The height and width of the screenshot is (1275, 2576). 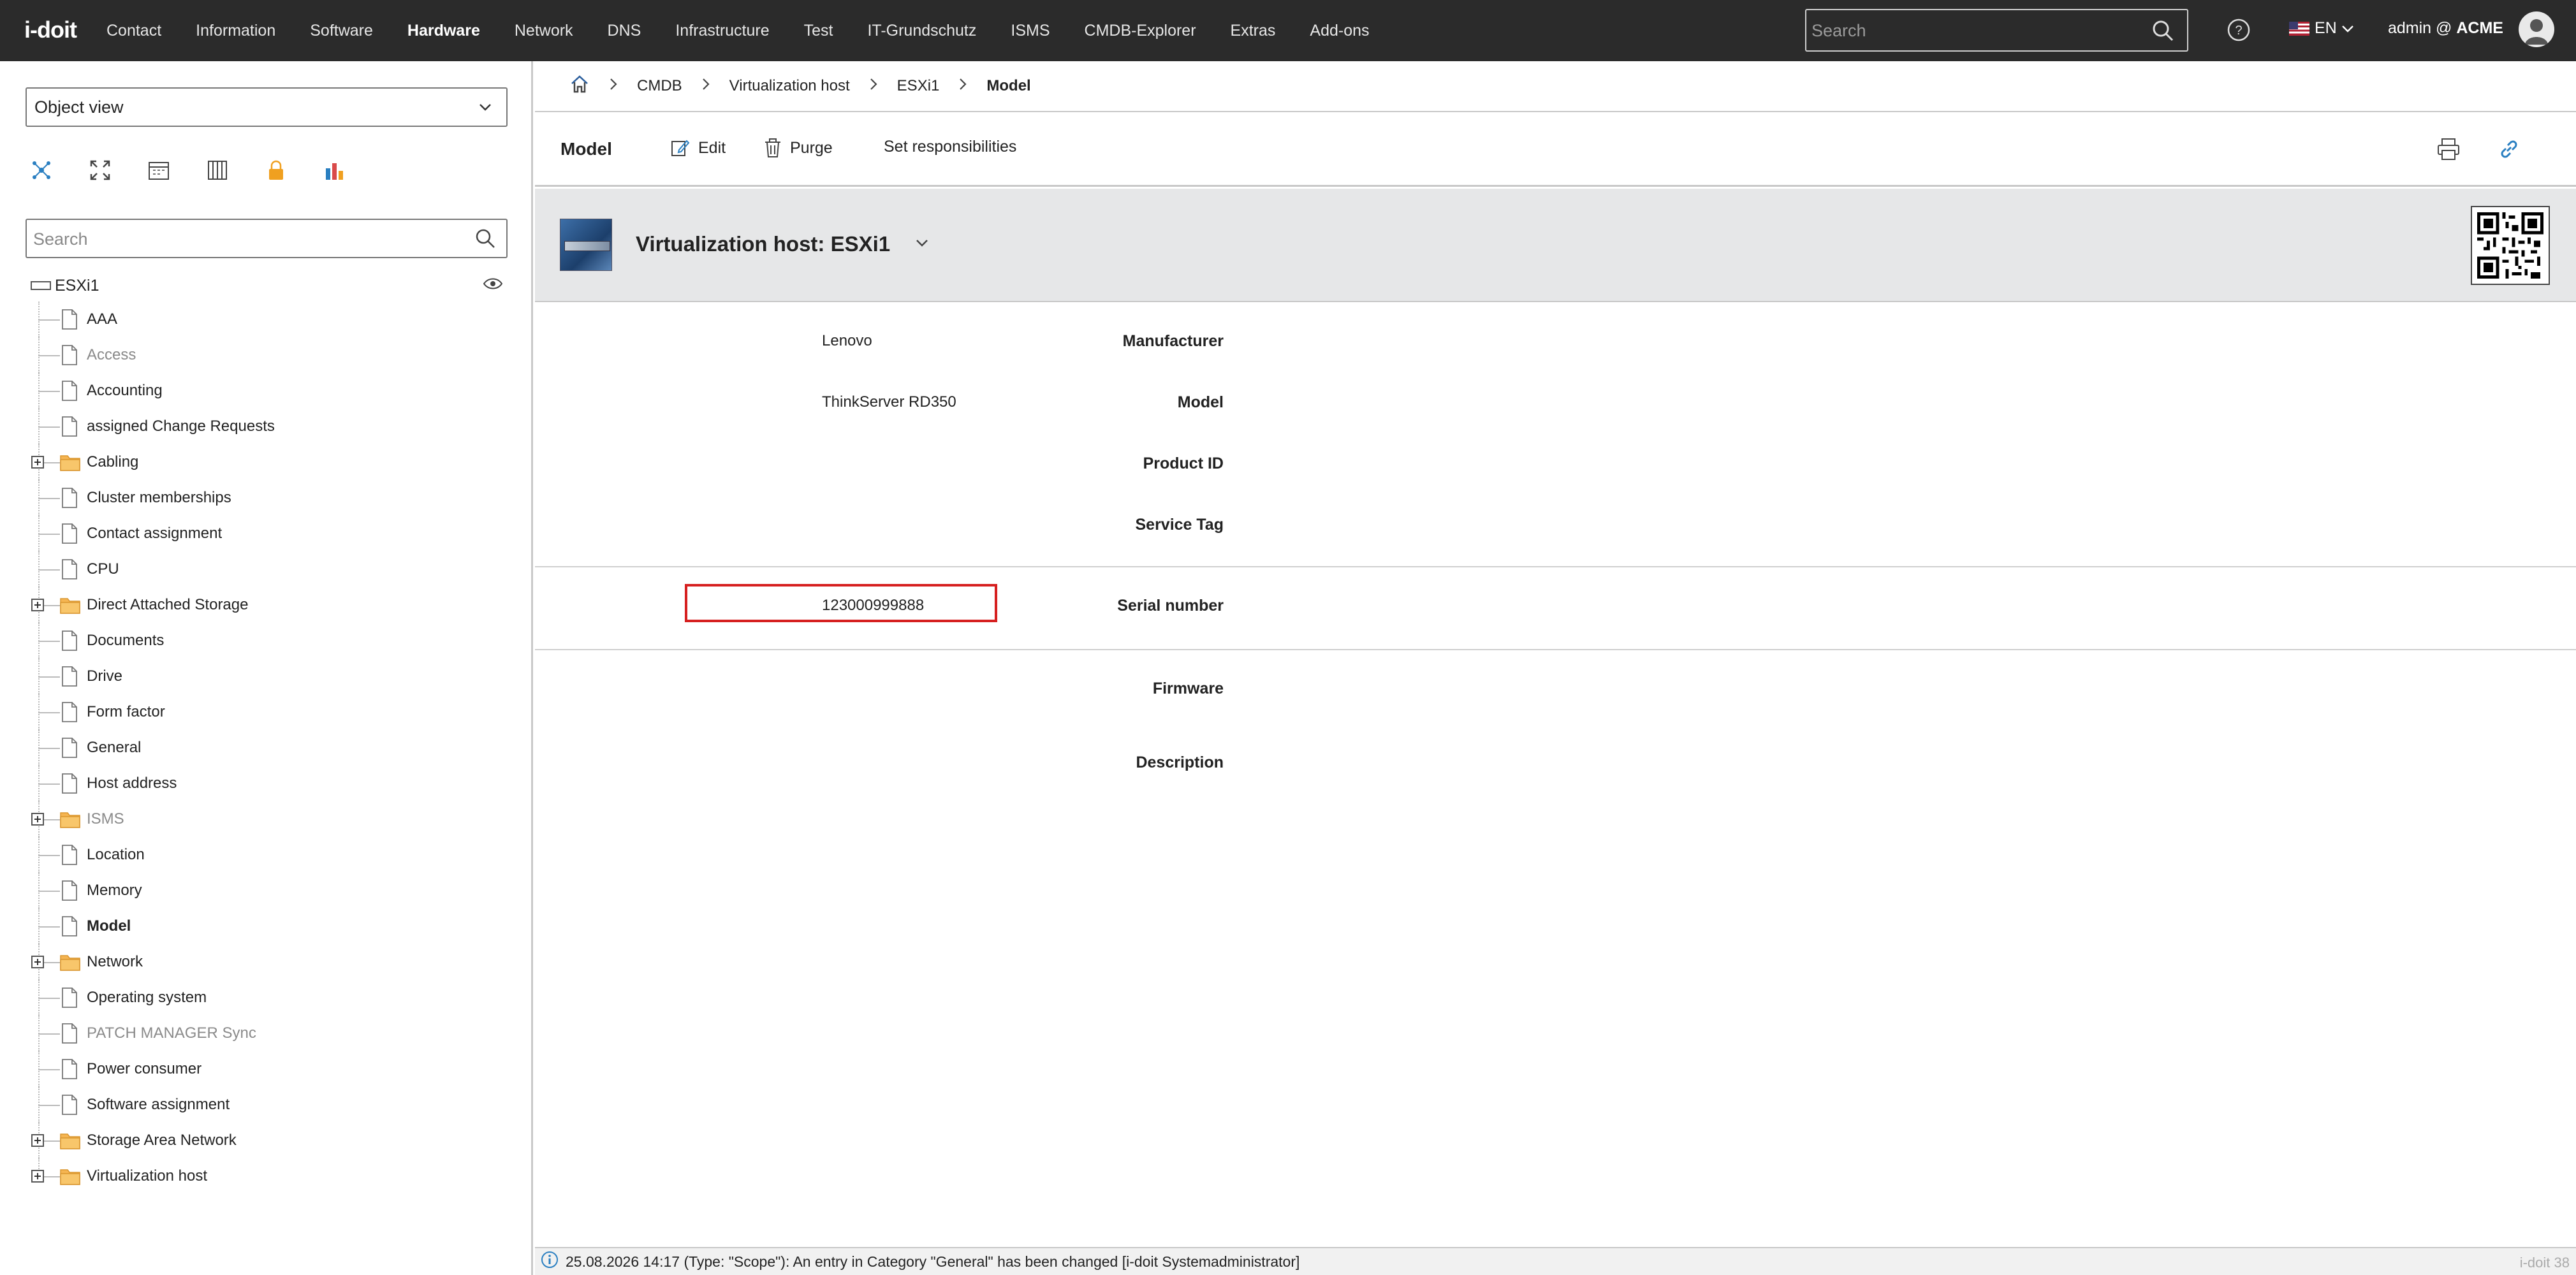 What do you see at coordinates (1170, 606) in the screenshot?
I see `serial-number-label: Serial number` at bounding box center [1170, 606].